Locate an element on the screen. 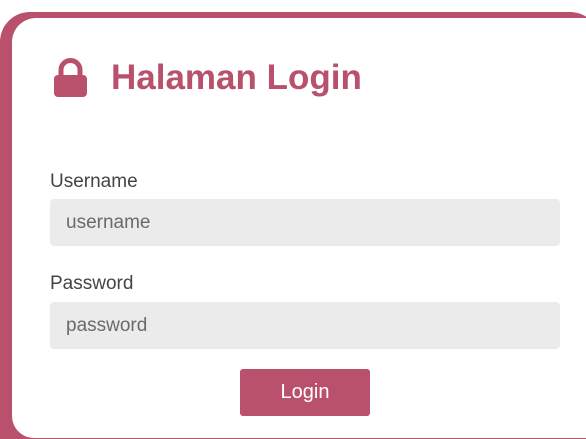  password-input is located at coordinates (305, 325).